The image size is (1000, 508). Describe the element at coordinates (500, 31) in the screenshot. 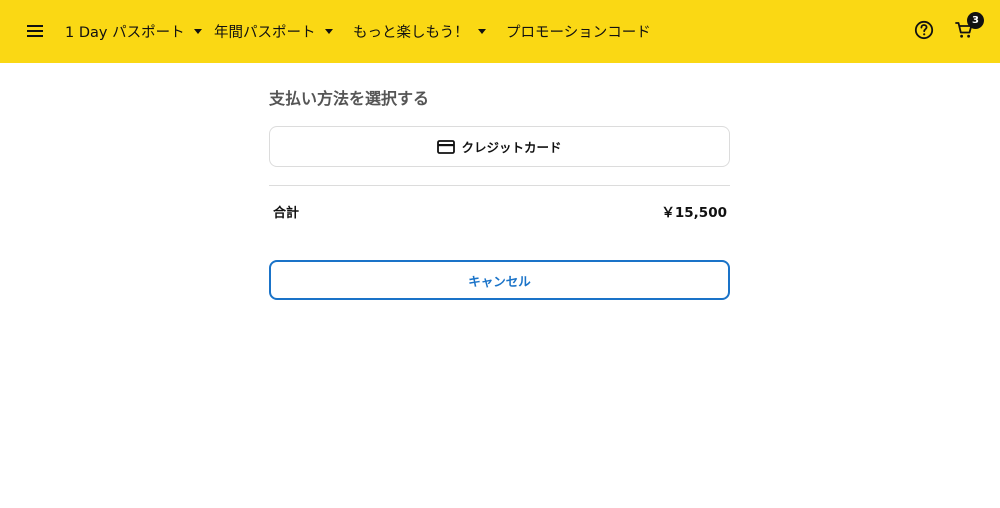

I see `top-nav-bar: 1 Day パスポート 年間パスポート もっと楽しもう！ プロモーションコード` at that location.